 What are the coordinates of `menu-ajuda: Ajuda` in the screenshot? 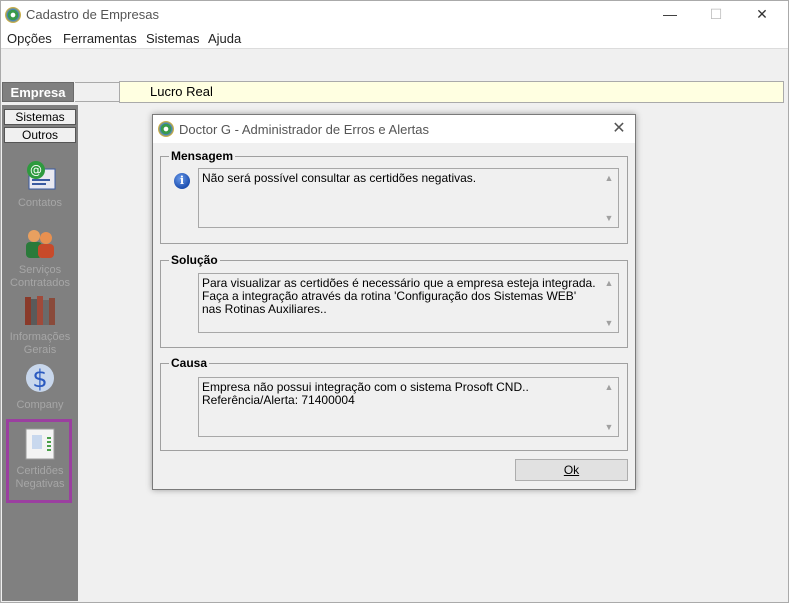 It's located at (224, 38).